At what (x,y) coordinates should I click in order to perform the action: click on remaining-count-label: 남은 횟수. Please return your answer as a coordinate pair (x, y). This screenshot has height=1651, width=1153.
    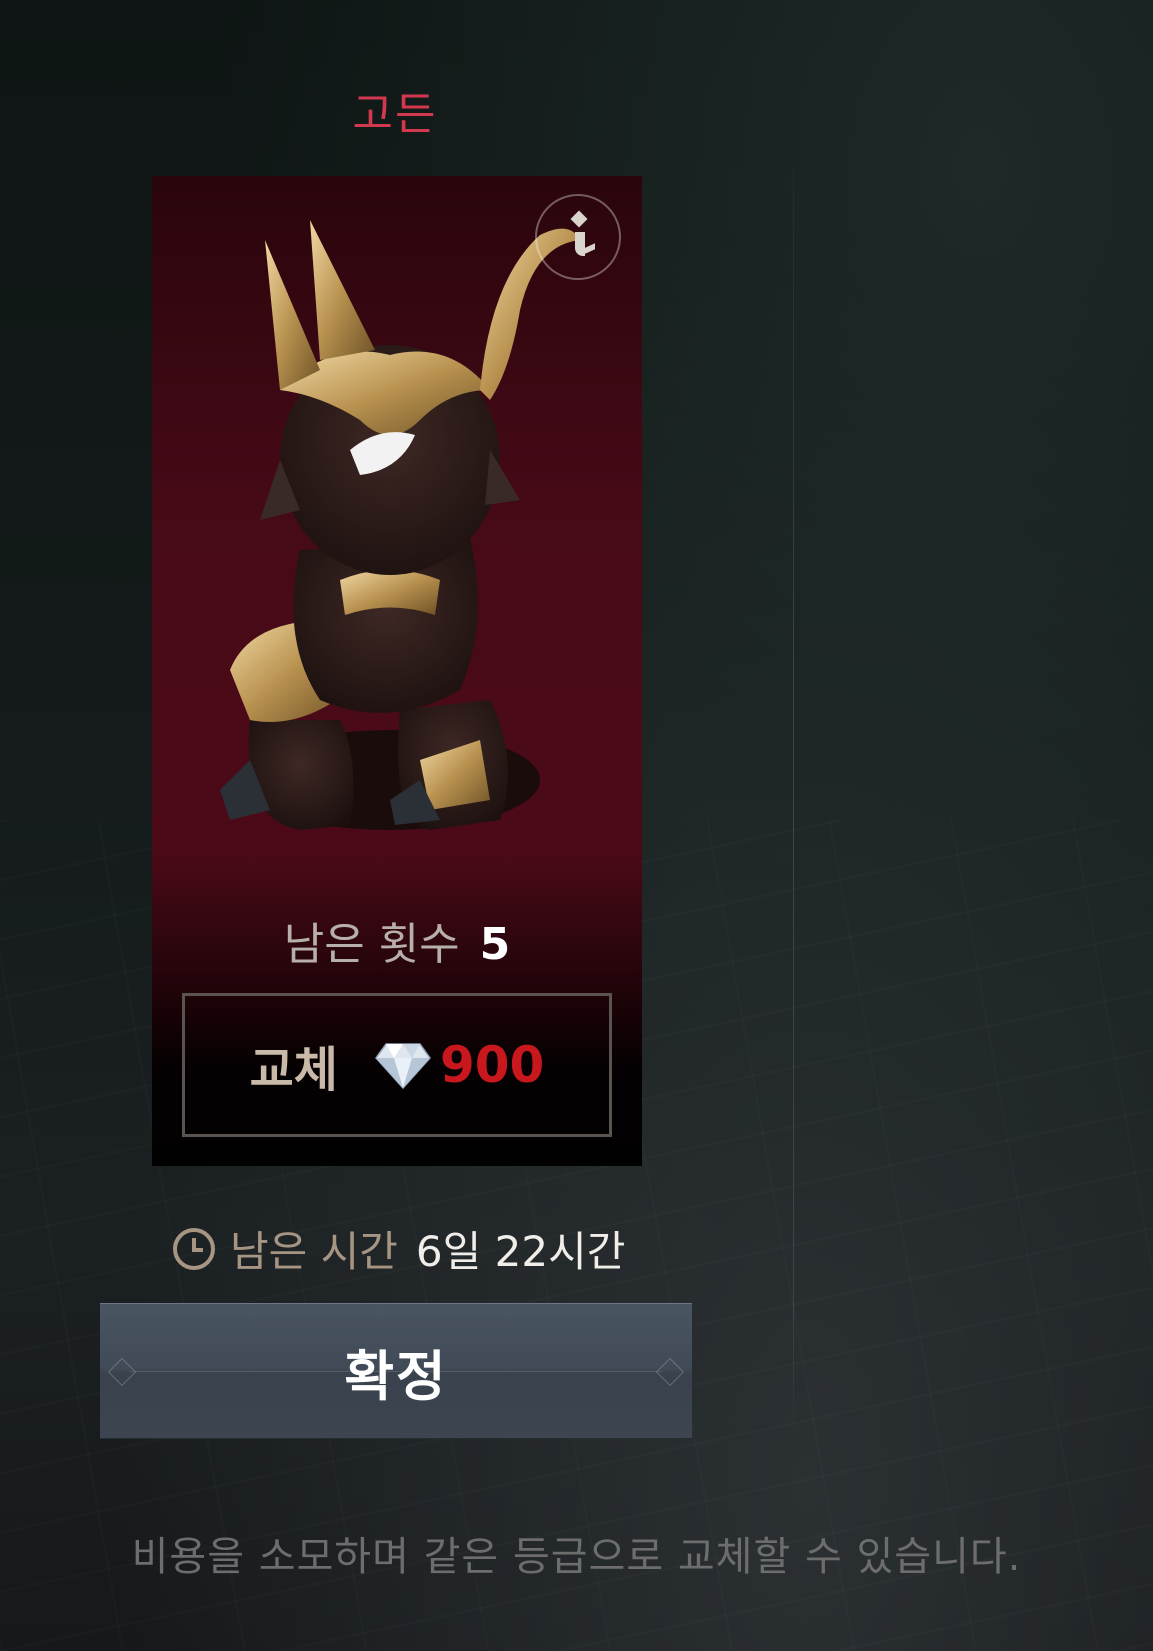
    Looking at the image, I should click on (371, 944).